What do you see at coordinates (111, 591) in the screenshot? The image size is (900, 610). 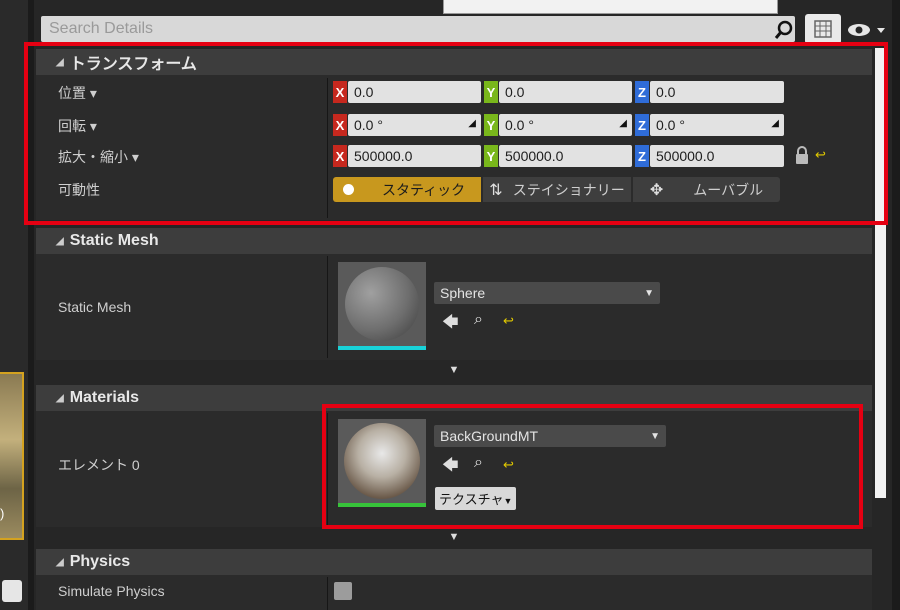 I see `simulate-physics-label: Simulate Physics` at bounding box center [111, 591].